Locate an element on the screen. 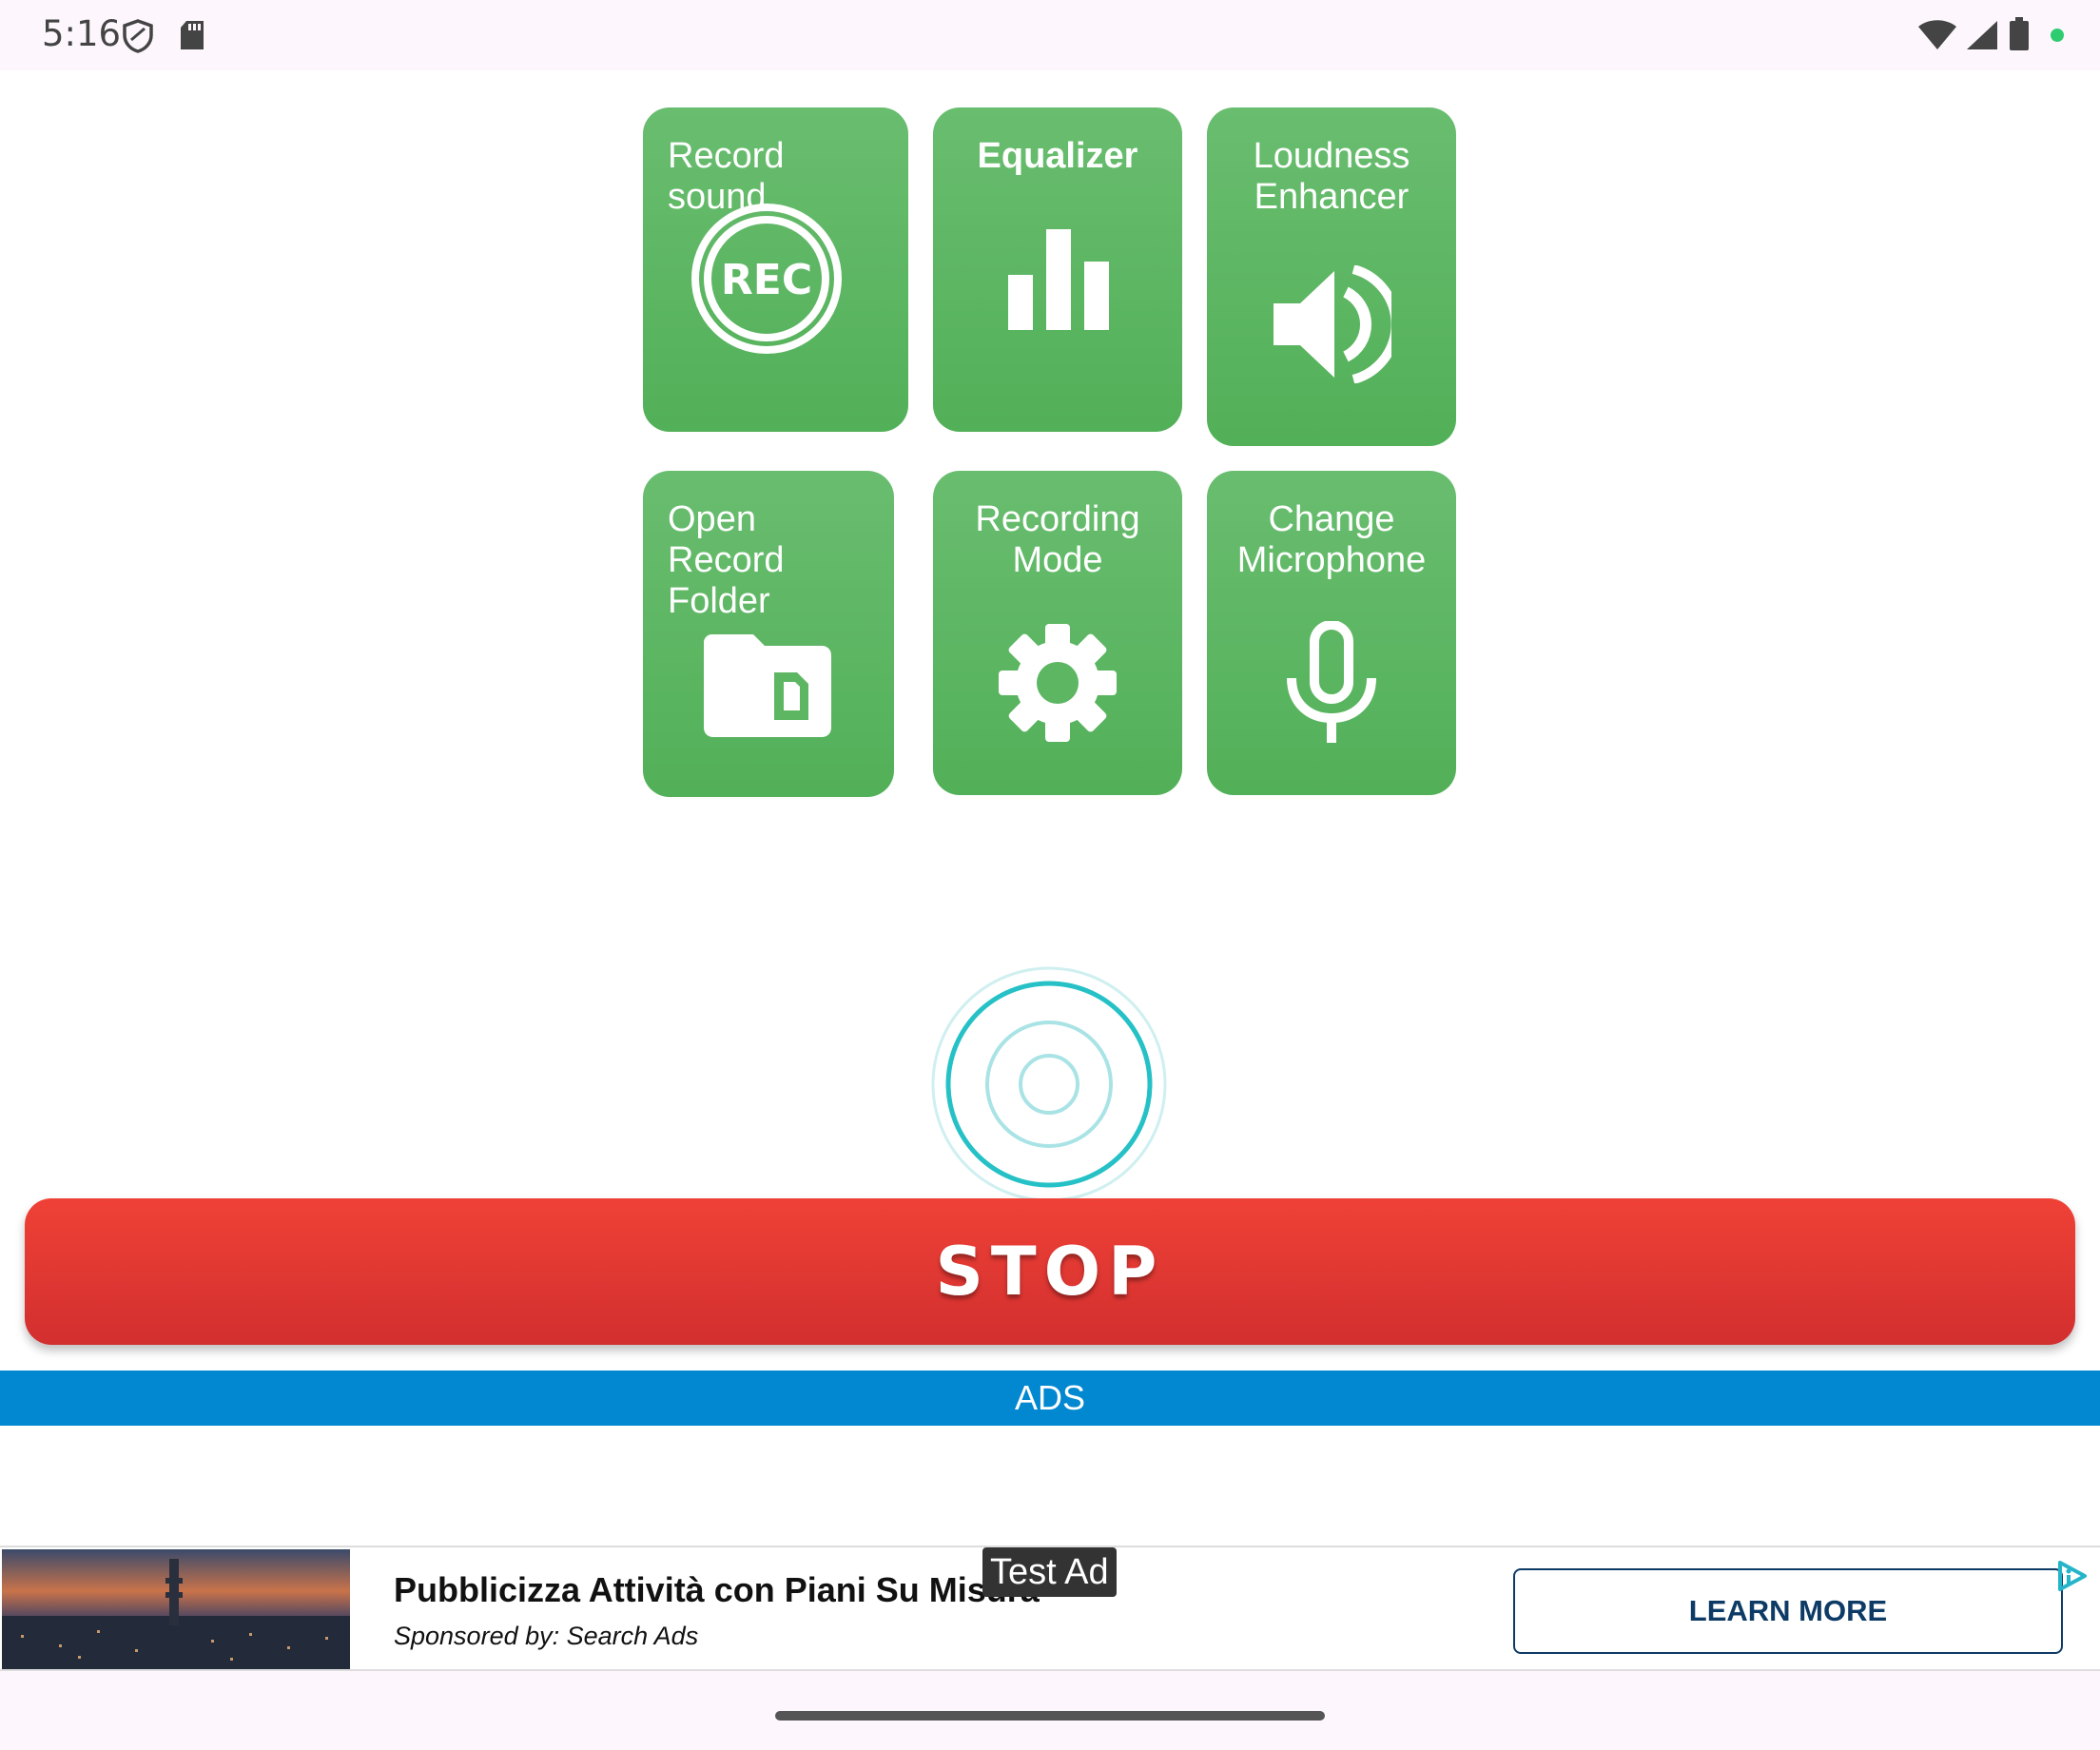 This screenshot has width=2100, height=1750. status-time: 5:16 is located at coordinates (82, 33).